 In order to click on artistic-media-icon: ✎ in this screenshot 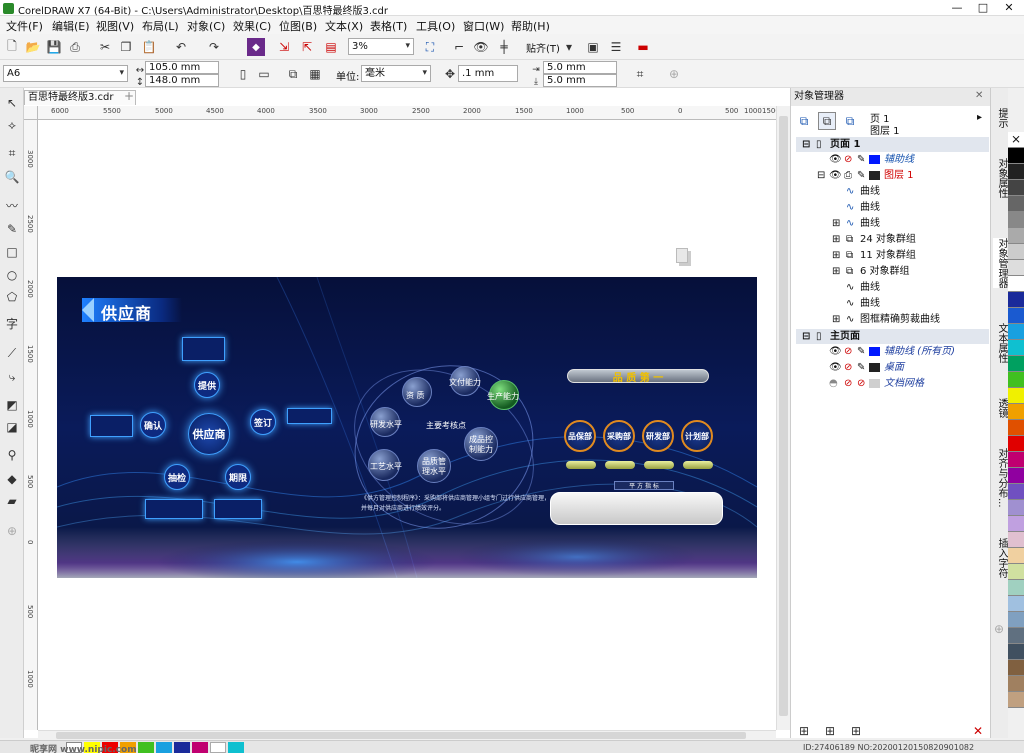, I will do `click(12, 229)`.